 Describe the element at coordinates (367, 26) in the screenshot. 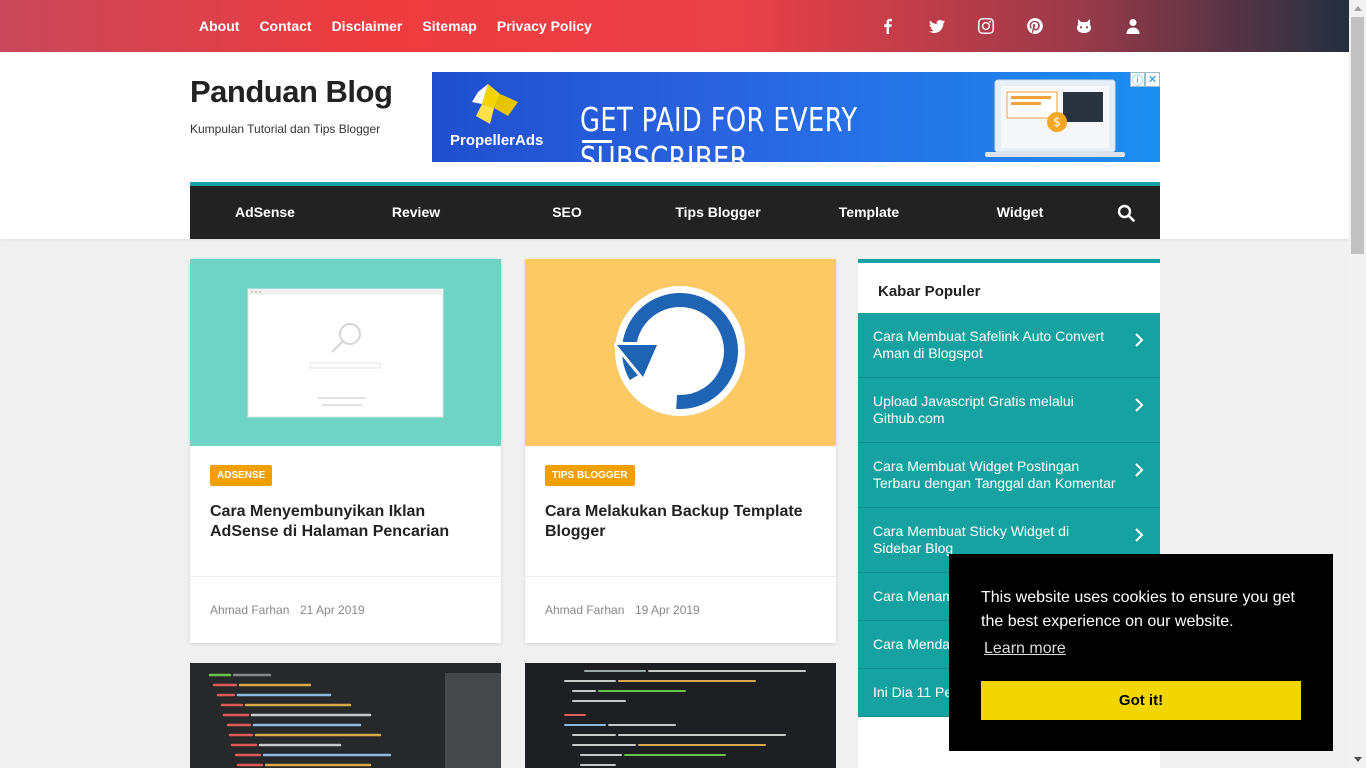

I see `top-nav-disclaimer: Disclaimer` at that location.